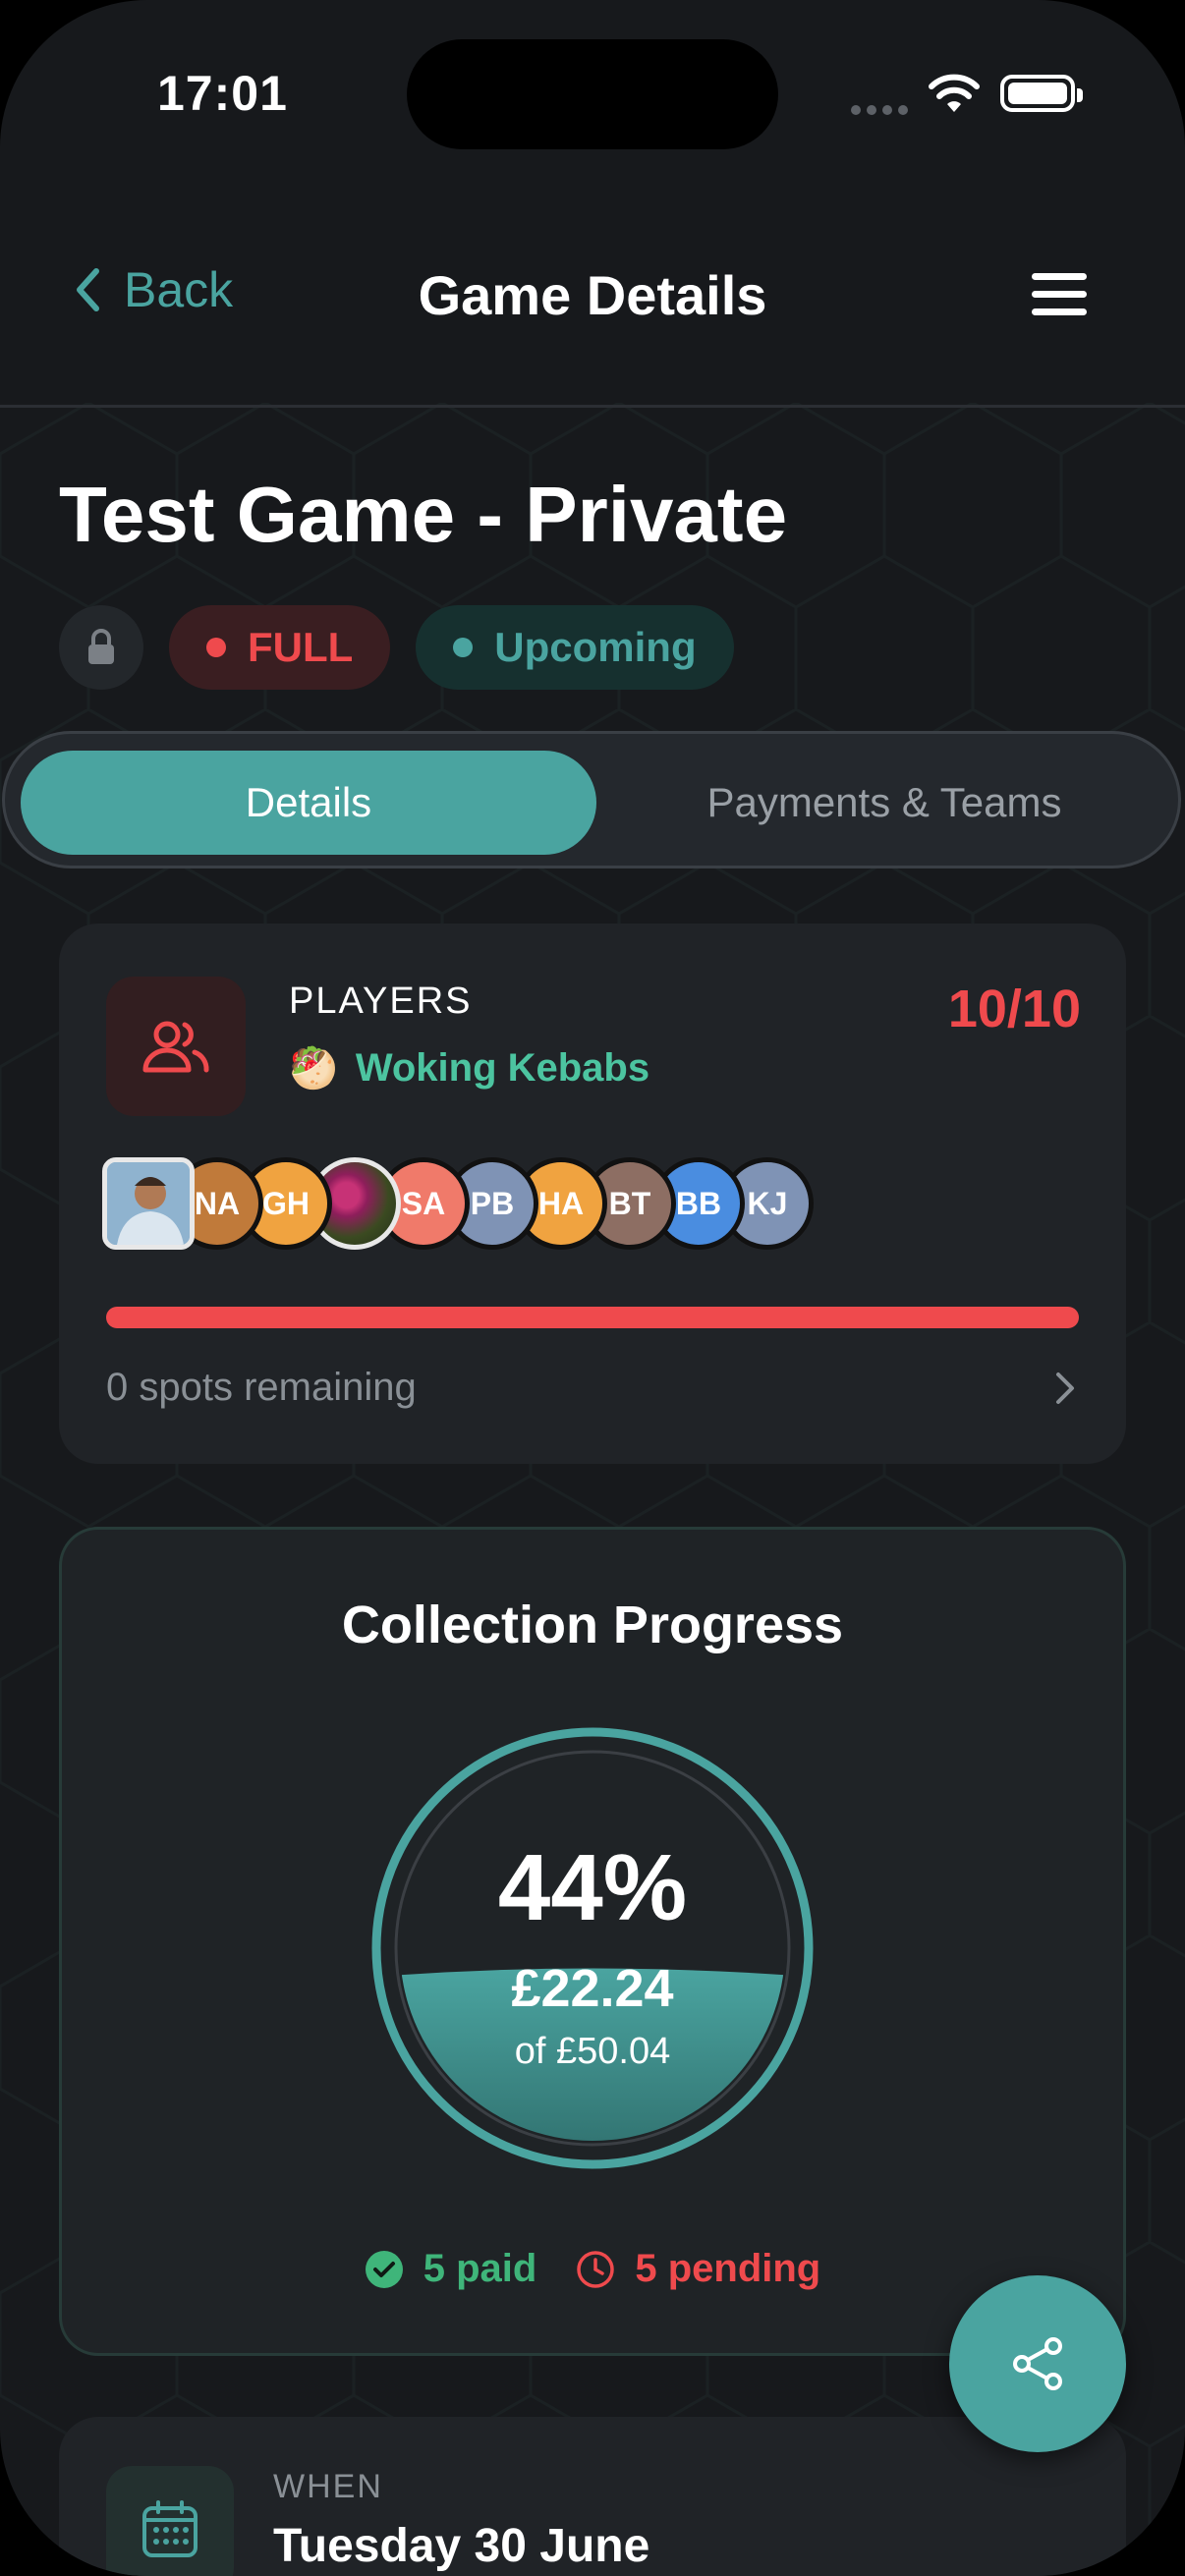 The height and width of the screenshot is (2576, 1185). Describe the element at coordinates (309, 803) in the screenshot. I see `tab-details: Details` at that location.